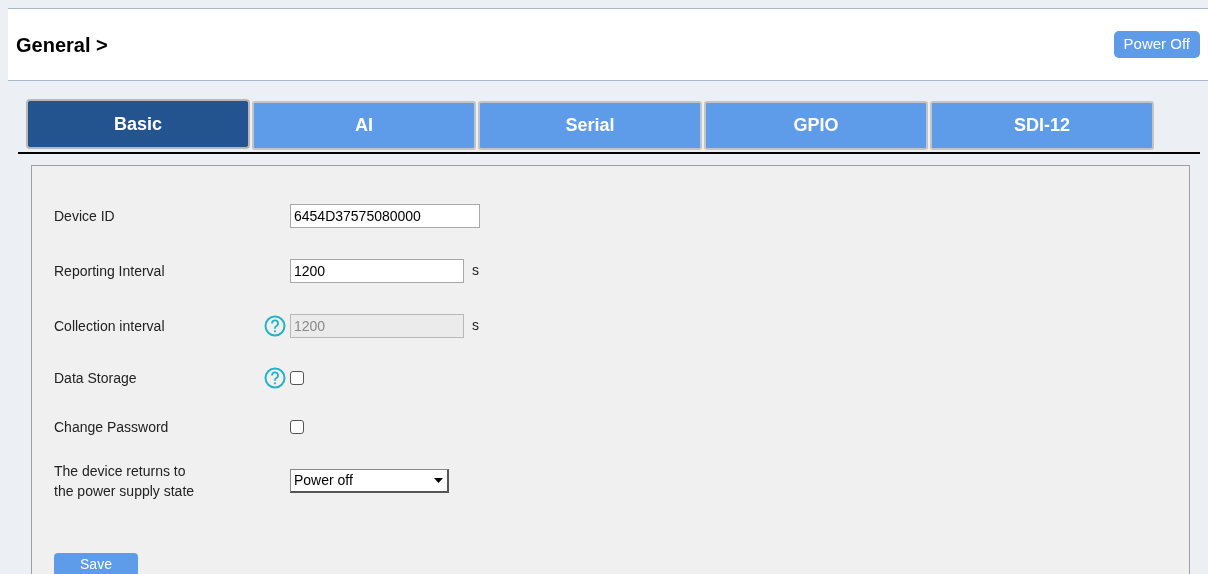 The width and height of the screenshot is (1208, 574). I want to click on field-label: Data Storage, so click(96, 378).